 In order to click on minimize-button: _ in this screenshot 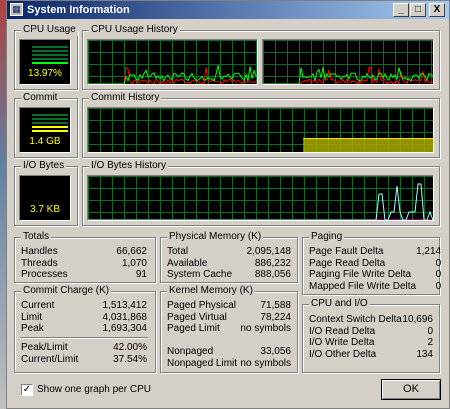, I will do `click(401, 10)`.